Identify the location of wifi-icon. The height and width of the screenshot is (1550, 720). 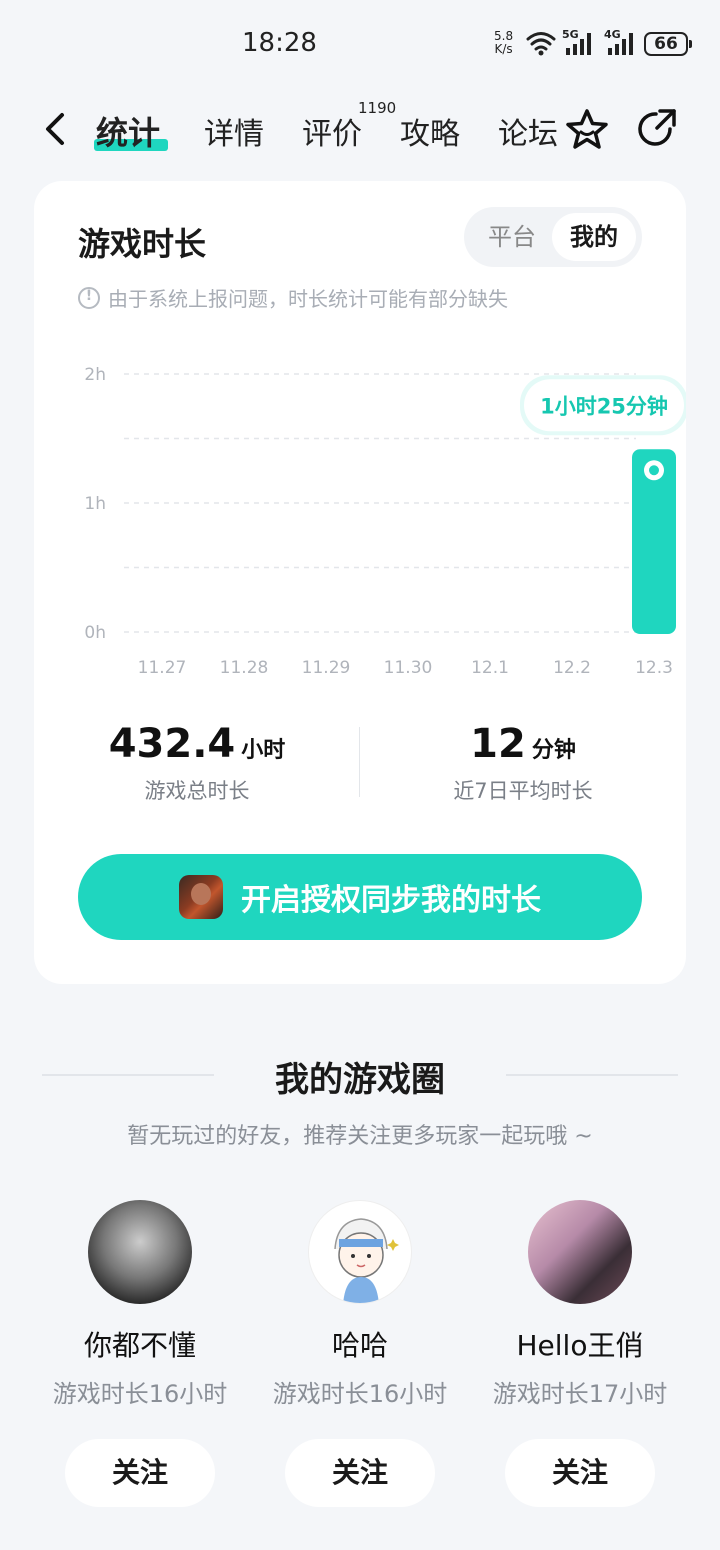
(541, 44).